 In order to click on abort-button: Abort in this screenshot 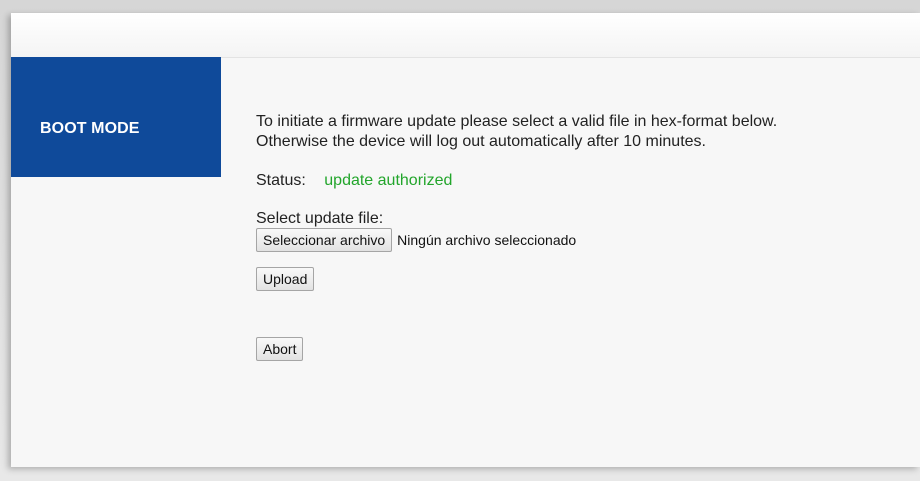, I will do `click(280, 349)`.